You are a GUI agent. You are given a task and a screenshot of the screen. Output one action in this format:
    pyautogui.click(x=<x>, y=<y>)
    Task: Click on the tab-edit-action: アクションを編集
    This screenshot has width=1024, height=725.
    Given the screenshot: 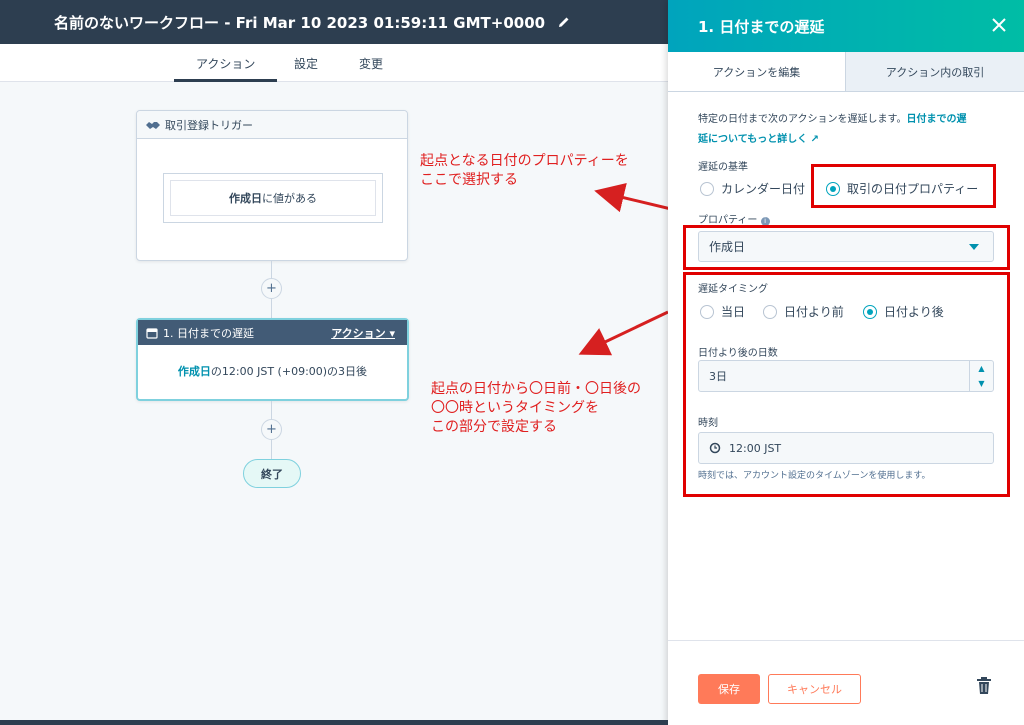 What is the action you would take?
    pyautogui.click(x=757, y=71)
    